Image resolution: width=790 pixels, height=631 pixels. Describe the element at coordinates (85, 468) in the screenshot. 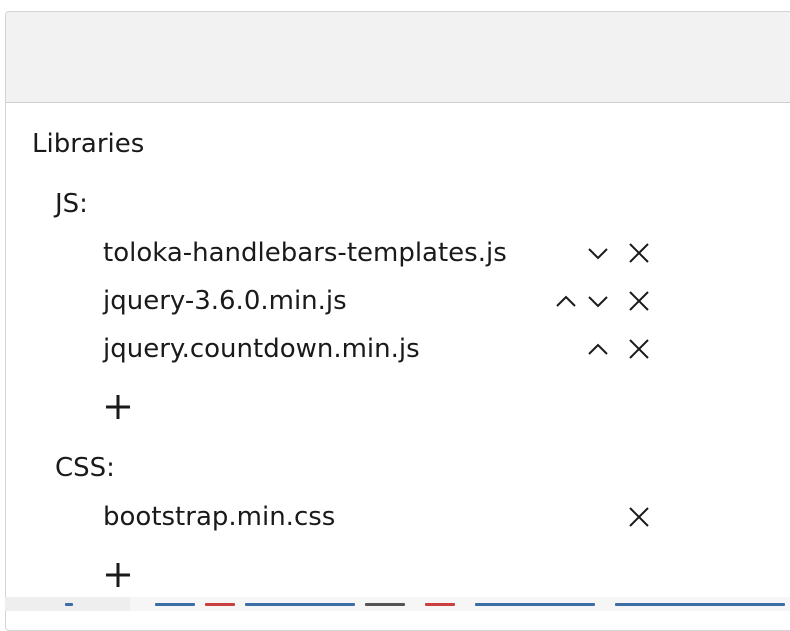

I see `css-section-label: CSS:` at that location.